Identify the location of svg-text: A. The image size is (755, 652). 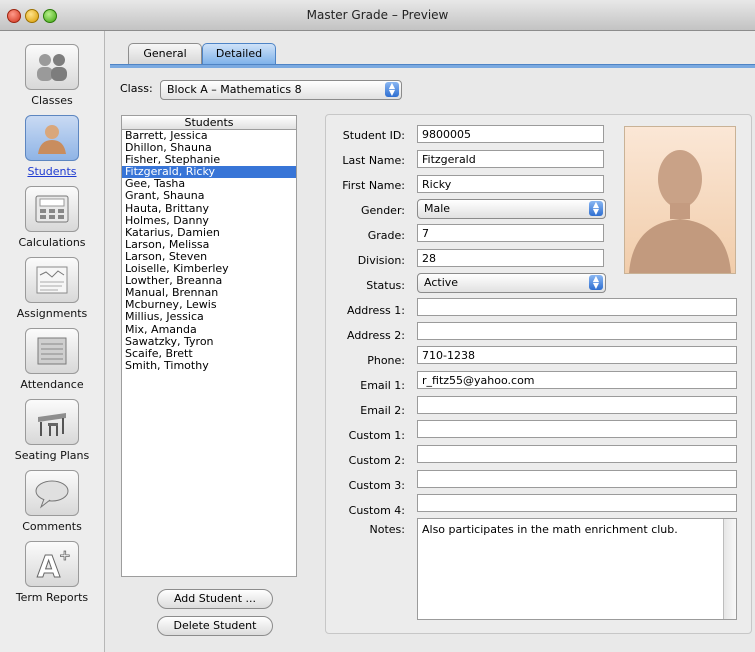
(49, 565).